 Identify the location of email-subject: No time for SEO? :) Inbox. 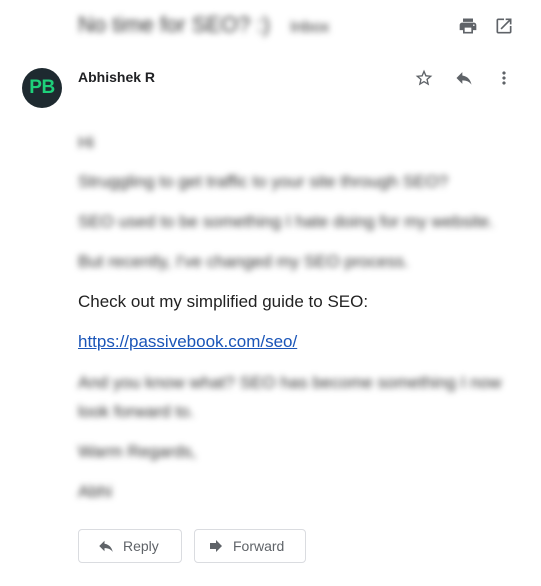
(204, 24).